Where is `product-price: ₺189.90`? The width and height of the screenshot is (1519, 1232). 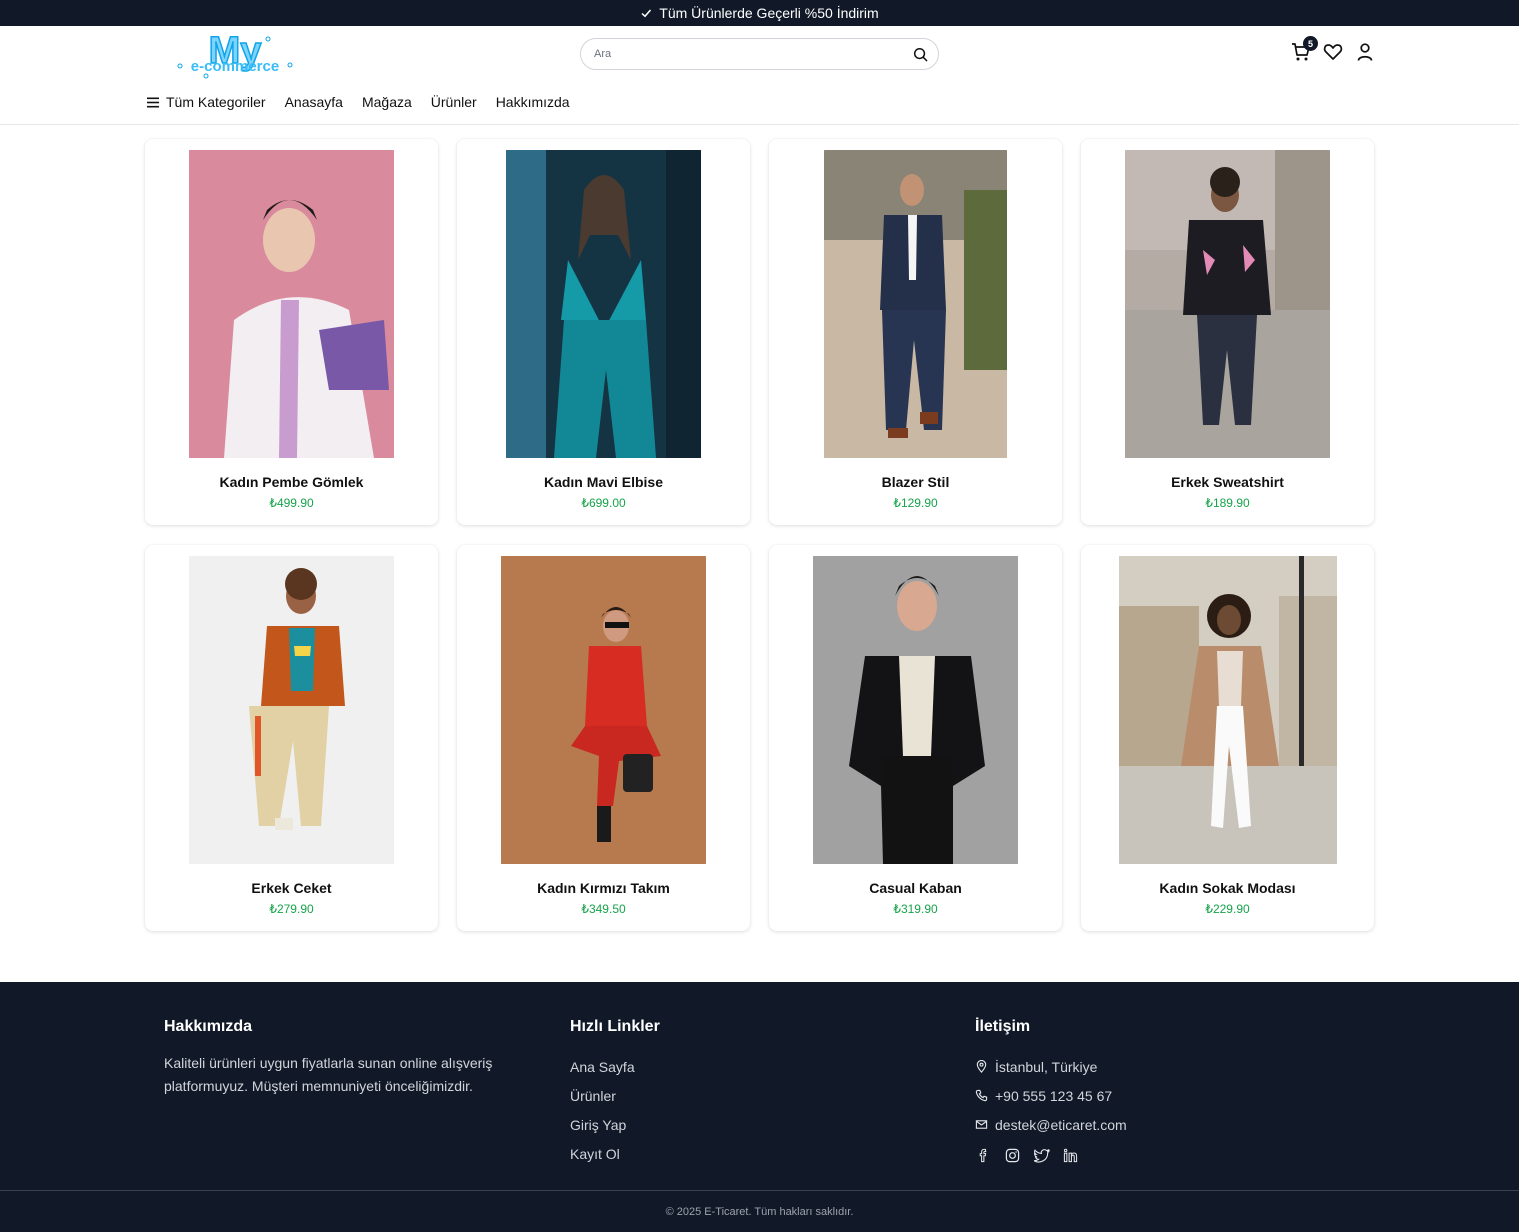 product-price: ₺189.90 is located at coordinates (1227, 503).